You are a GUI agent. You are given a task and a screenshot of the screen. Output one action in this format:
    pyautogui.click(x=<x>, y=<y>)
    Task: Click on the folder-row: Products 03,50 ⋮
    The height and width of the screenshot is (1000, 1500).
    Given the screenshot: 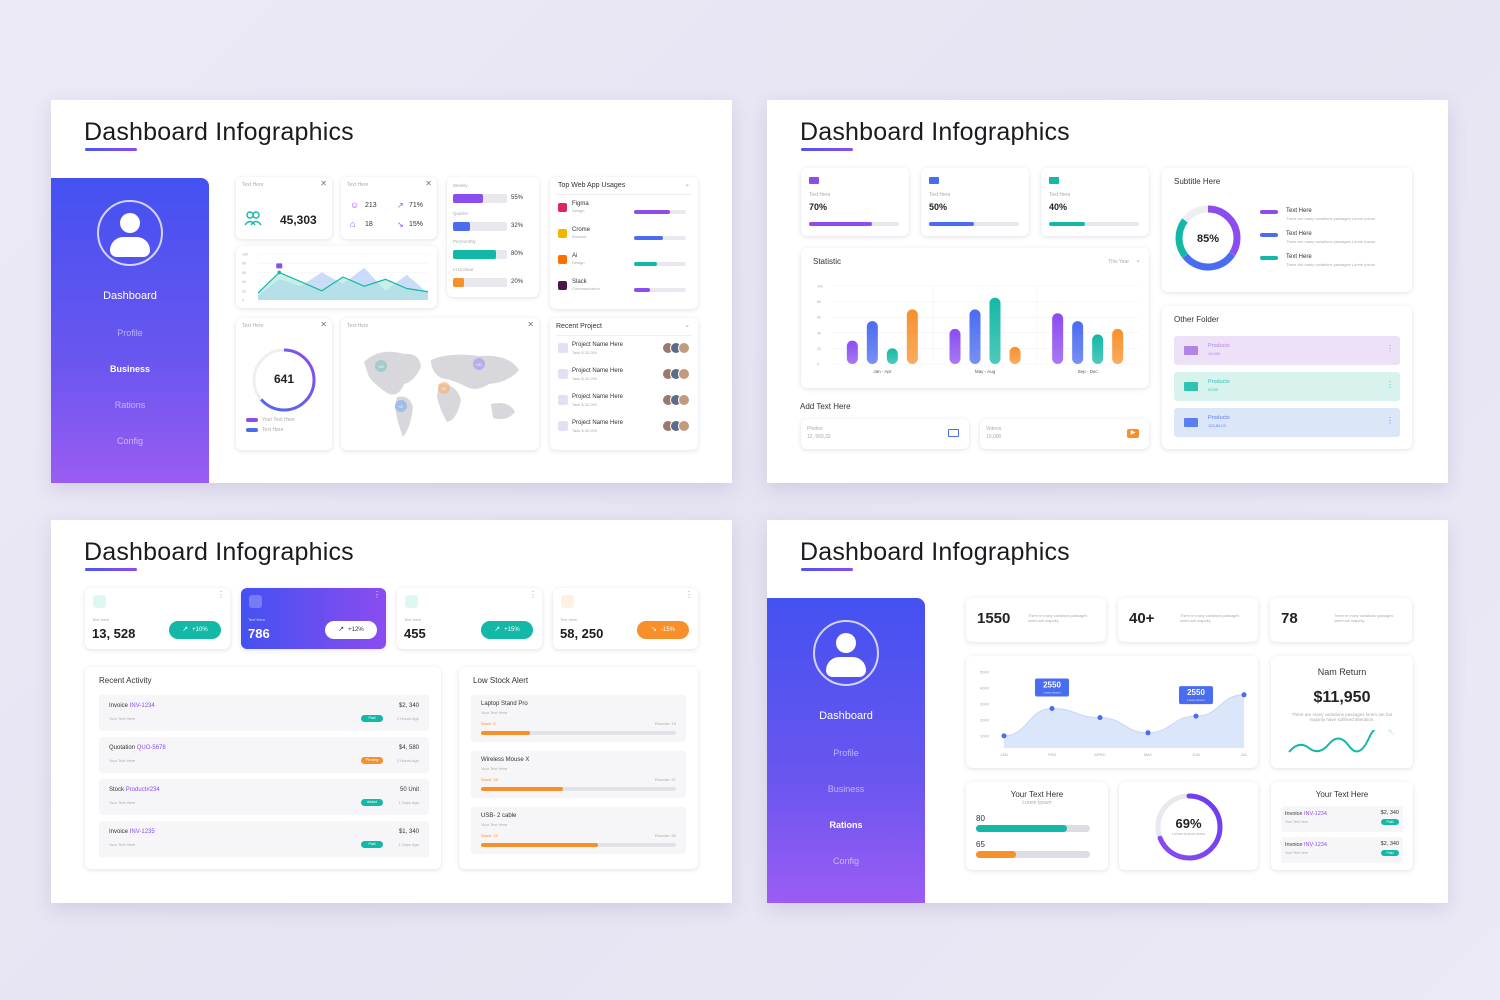 What is the action you would take?
    pyautogui.click(x=1287, y=386)
    